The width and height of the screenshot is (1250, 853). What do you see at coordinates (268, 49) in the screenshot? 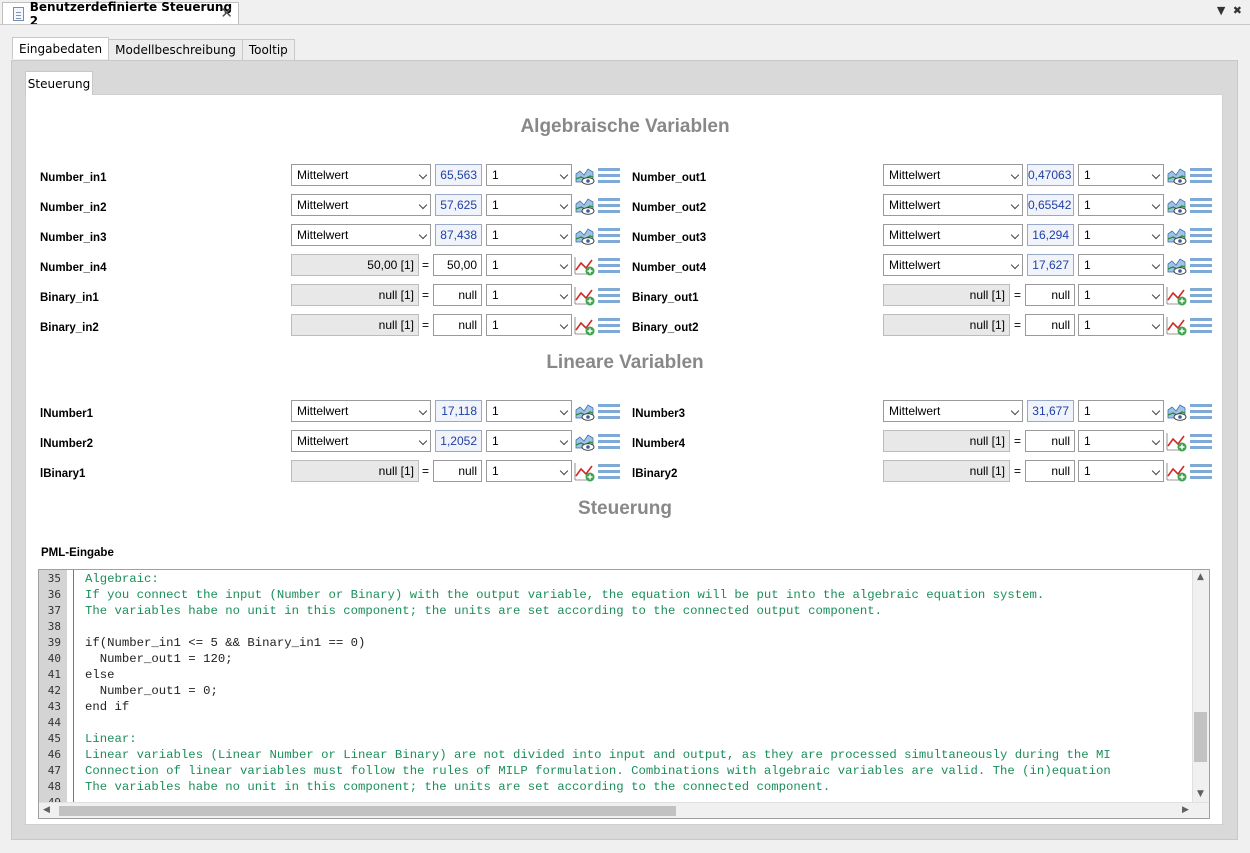
I see `tab-tooltip: Tooltip` at bounding box center [268, 49].